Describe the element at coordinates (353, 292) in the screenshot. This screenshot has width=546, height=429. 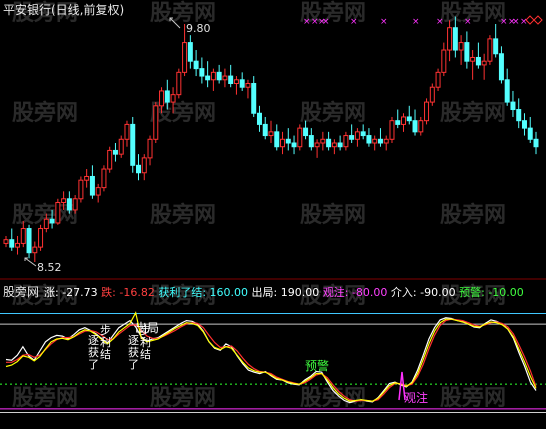
I see `indicator-item: 观注: -80.00` at that location.